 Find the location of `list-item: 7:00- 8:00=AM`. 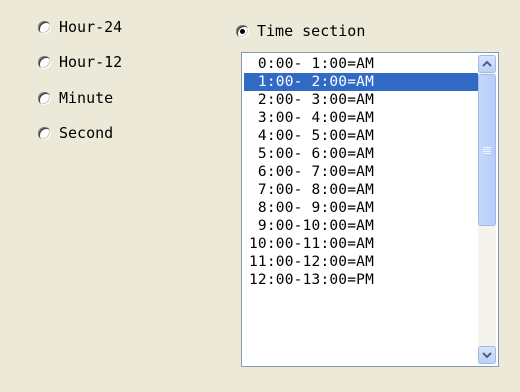

list-item: 7:00- 8:00=AM is located at coordinates (361, 190).